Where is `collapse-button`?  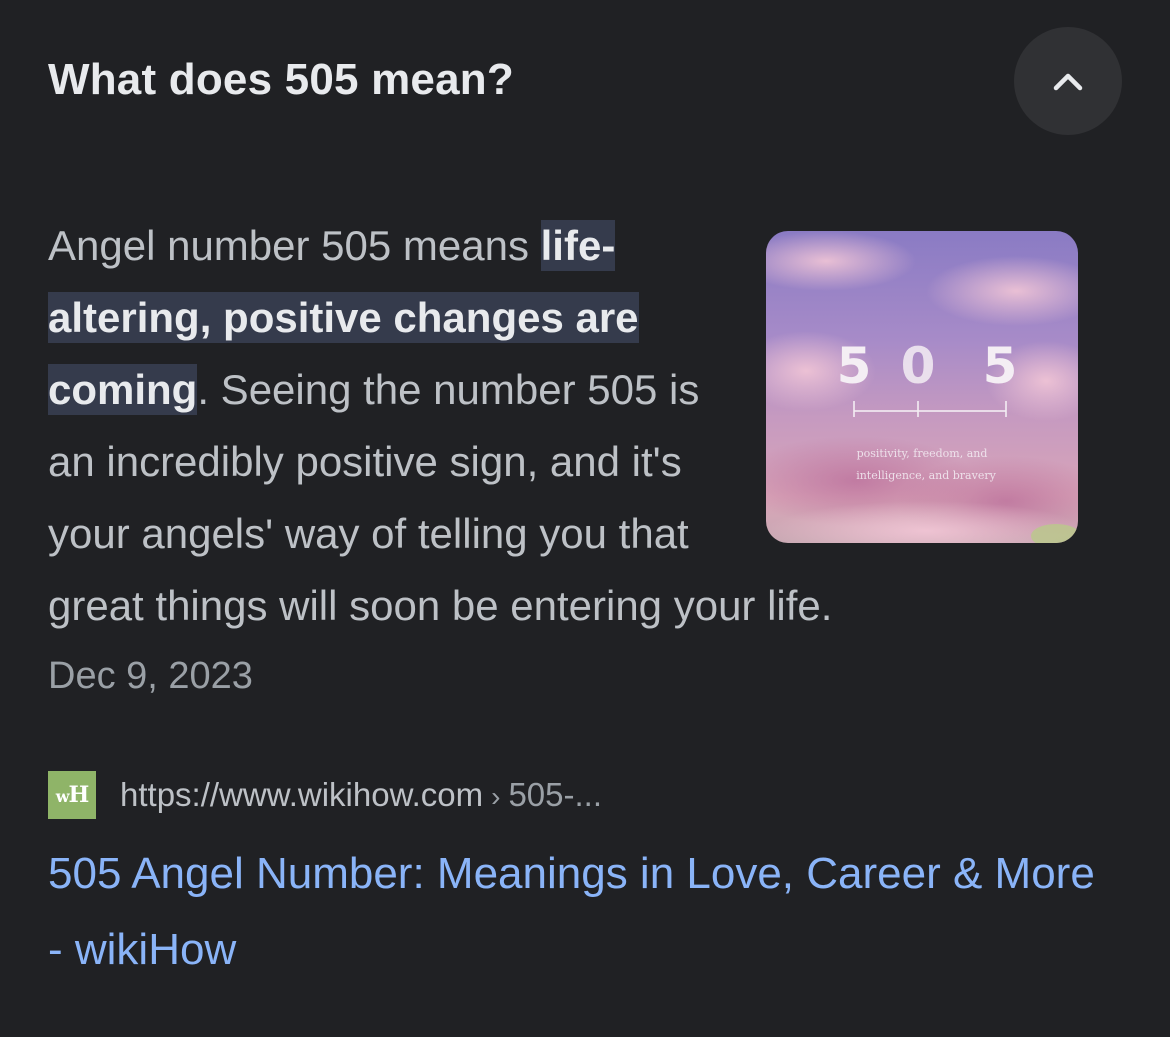 collapse-button is located at coordinates (1068, 81).